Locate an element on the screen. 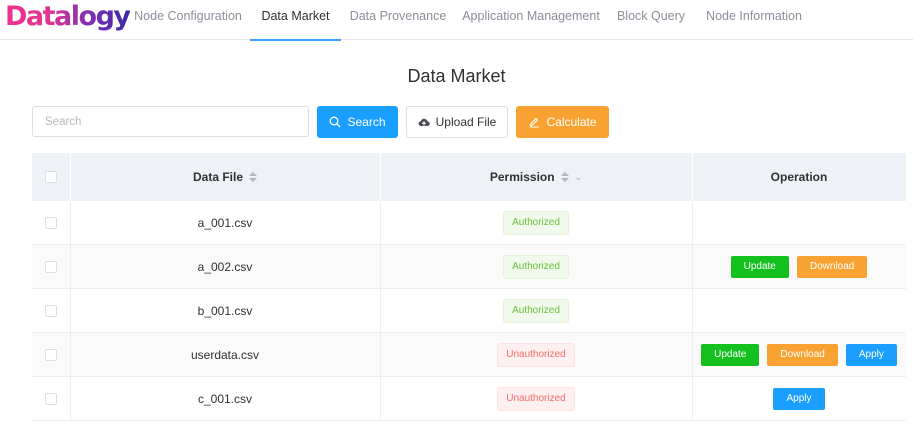  header-data-file-label: Data File is located at coordinates (217, 177).